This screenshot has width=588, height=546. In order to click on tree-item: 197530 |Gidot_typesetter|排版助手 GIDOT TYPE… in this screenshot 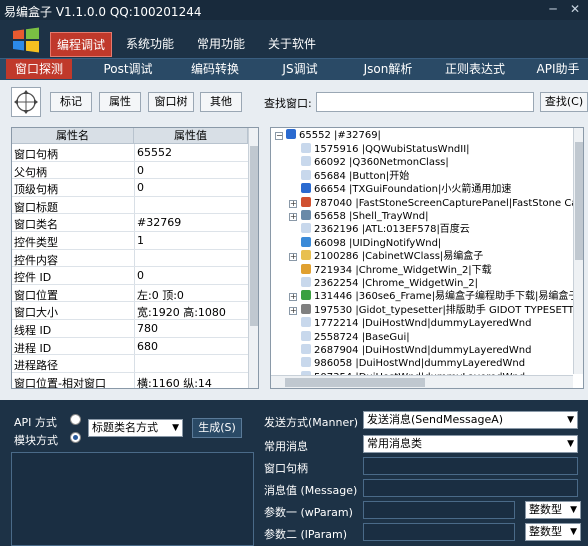, I will do `click(440, 310)`.